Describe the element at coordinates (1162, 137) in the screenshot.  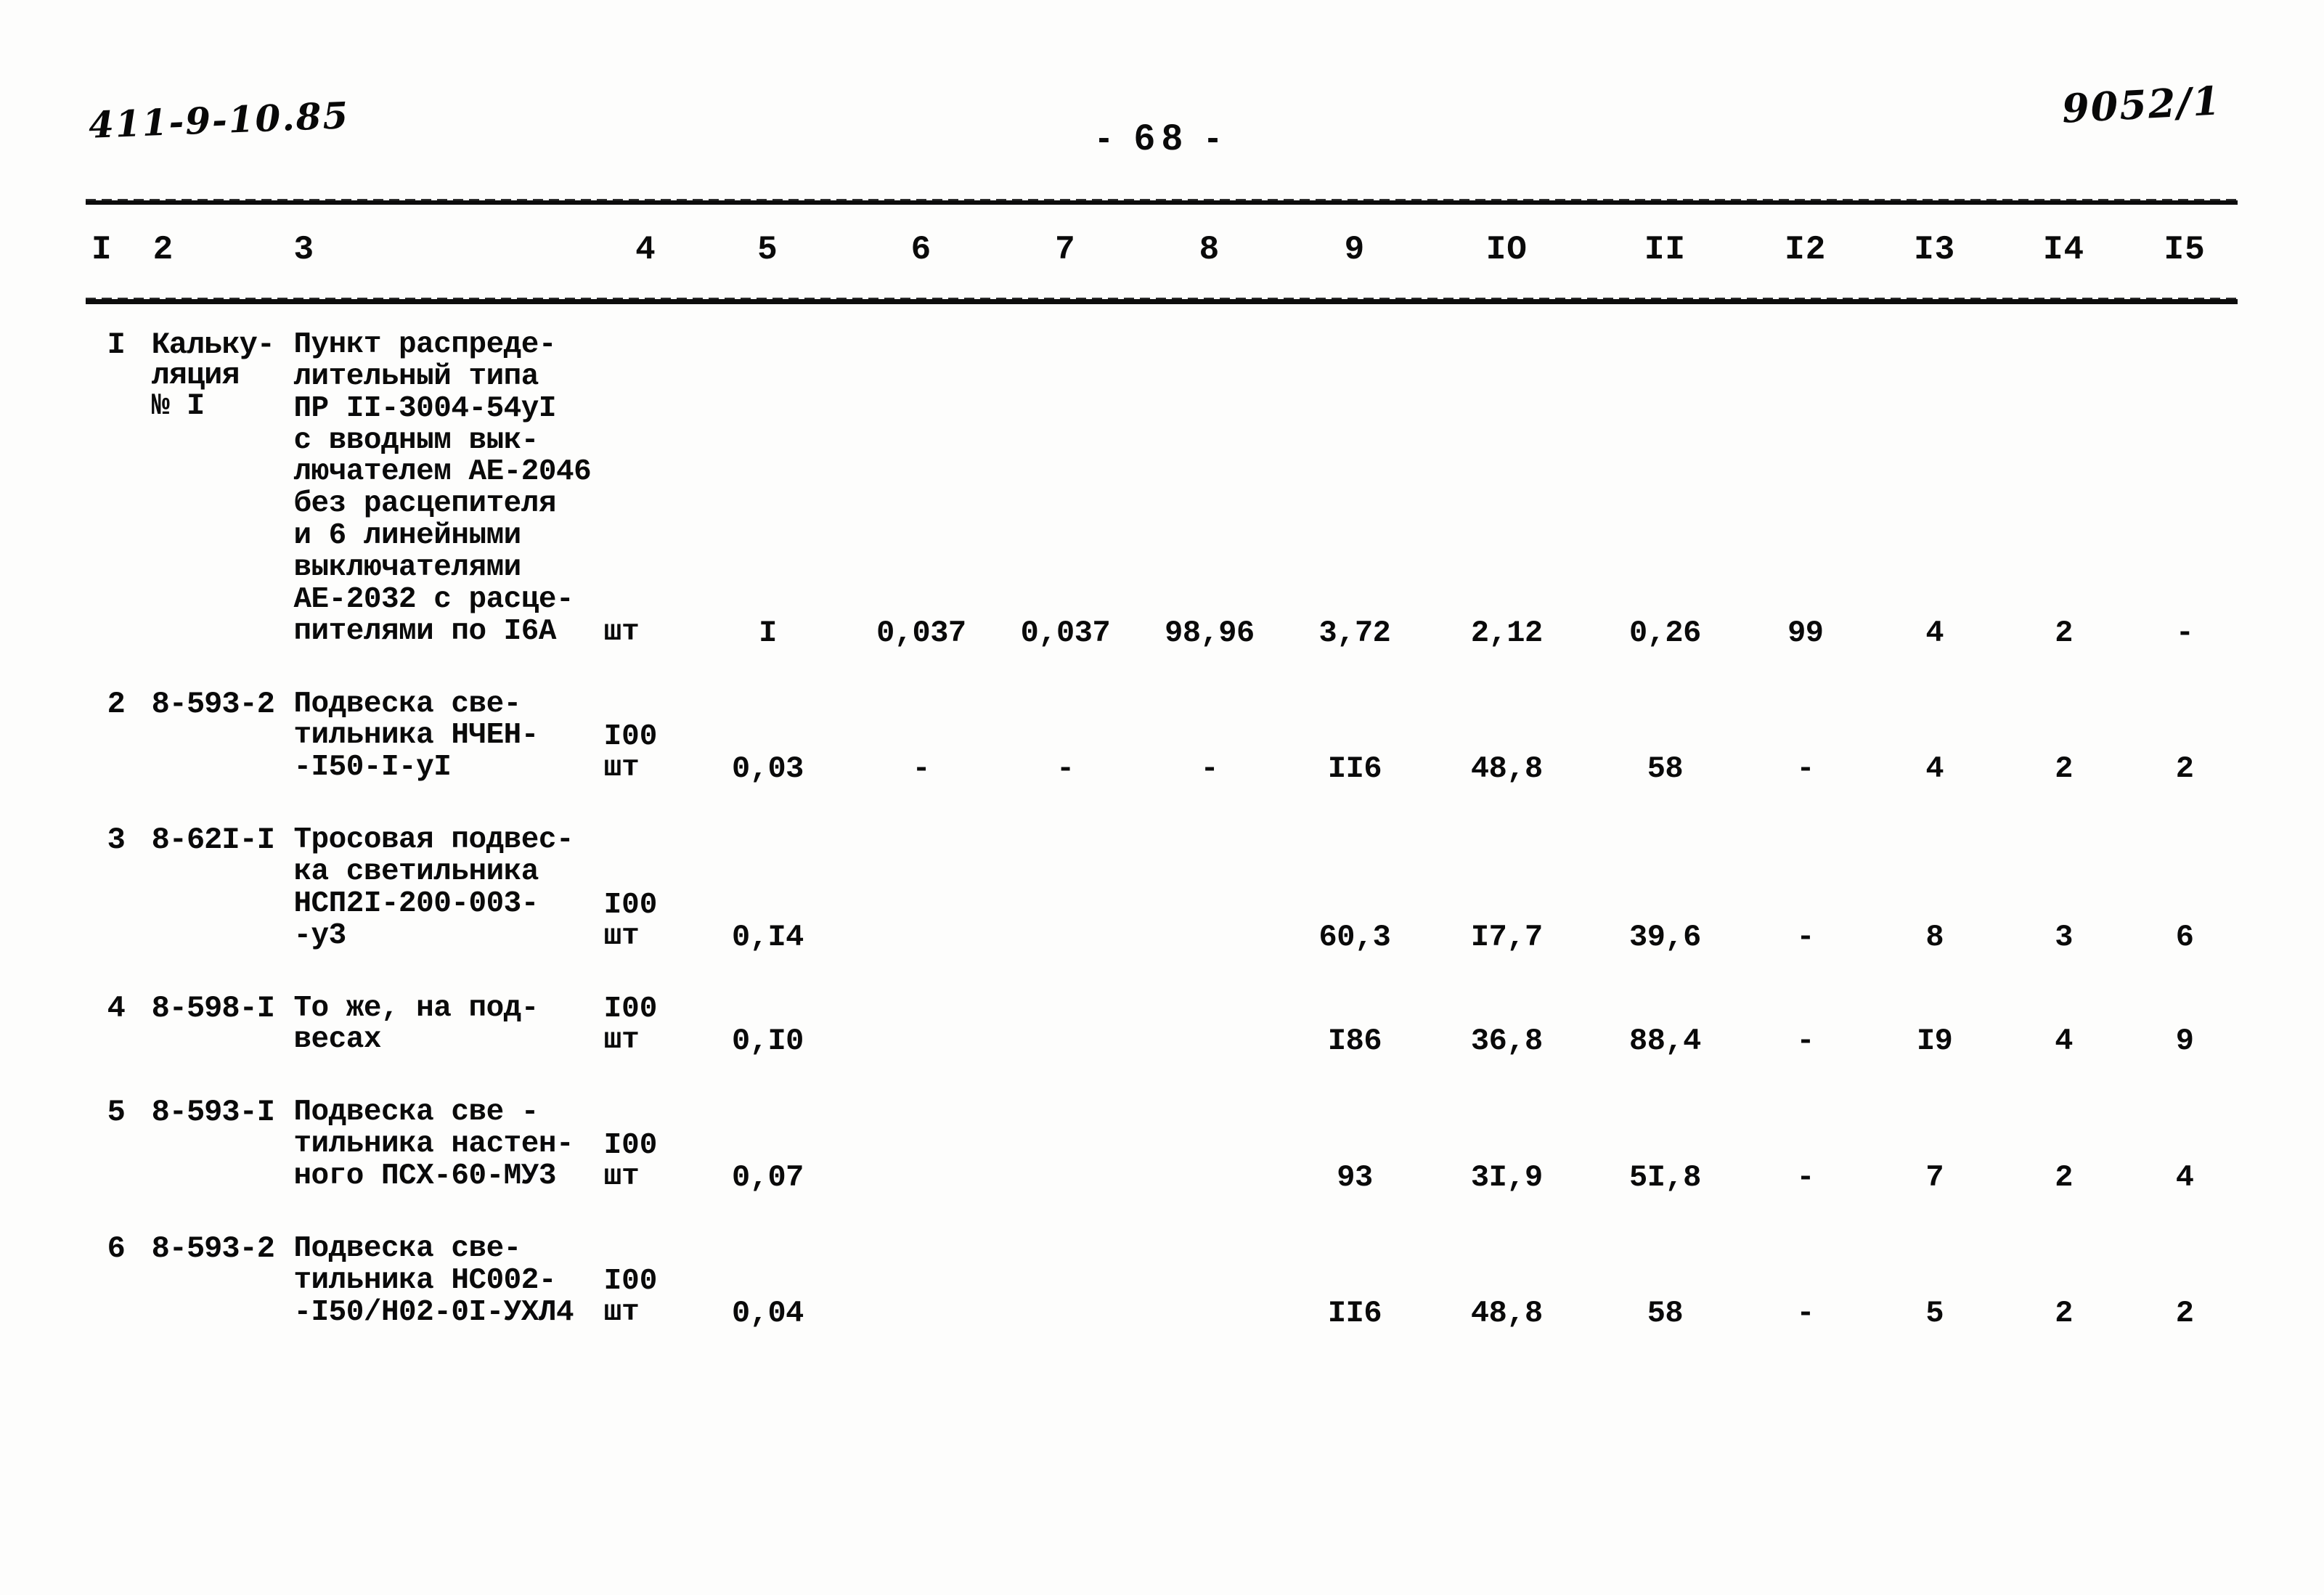
I see `page-number: - 68 -` at that location.